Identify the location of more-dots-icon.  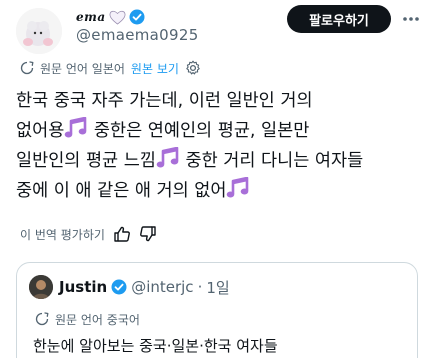
(411, 19).